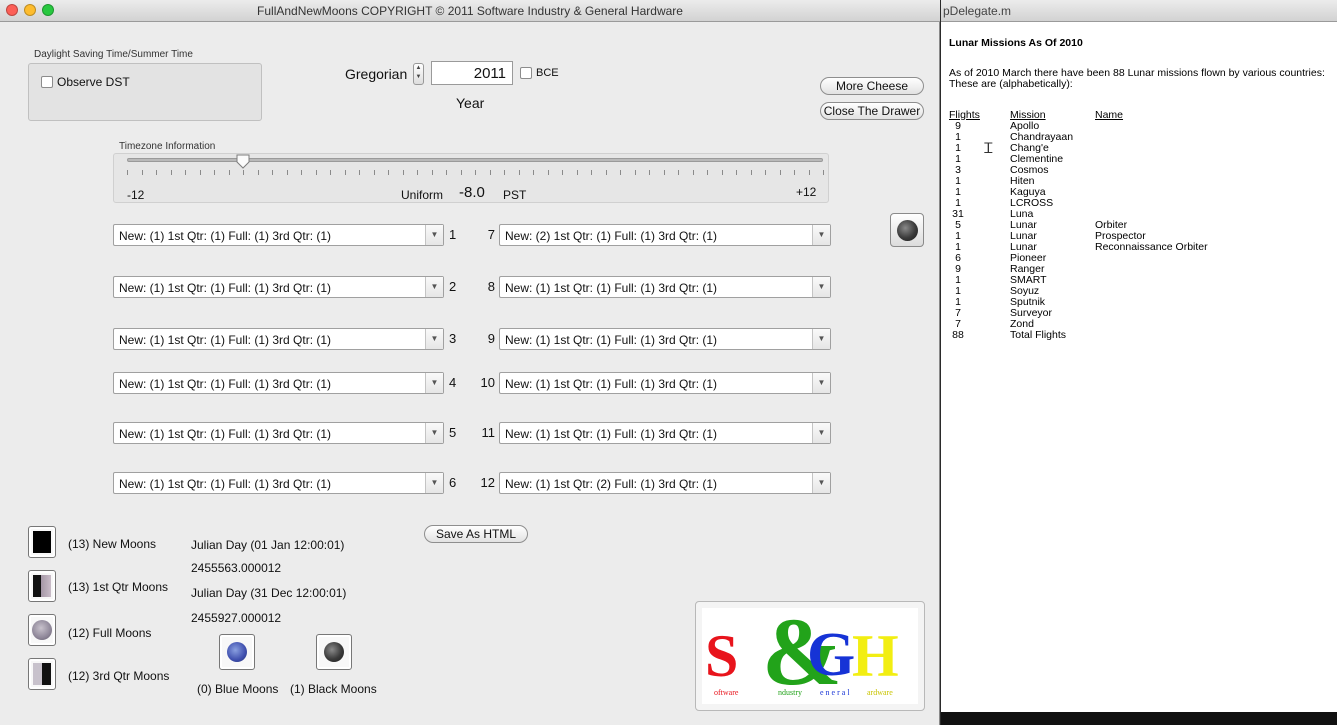 This screenshot has width=1337, height=725. I want to click on save-as-html-button: Save As HTML, so click(476, 534).